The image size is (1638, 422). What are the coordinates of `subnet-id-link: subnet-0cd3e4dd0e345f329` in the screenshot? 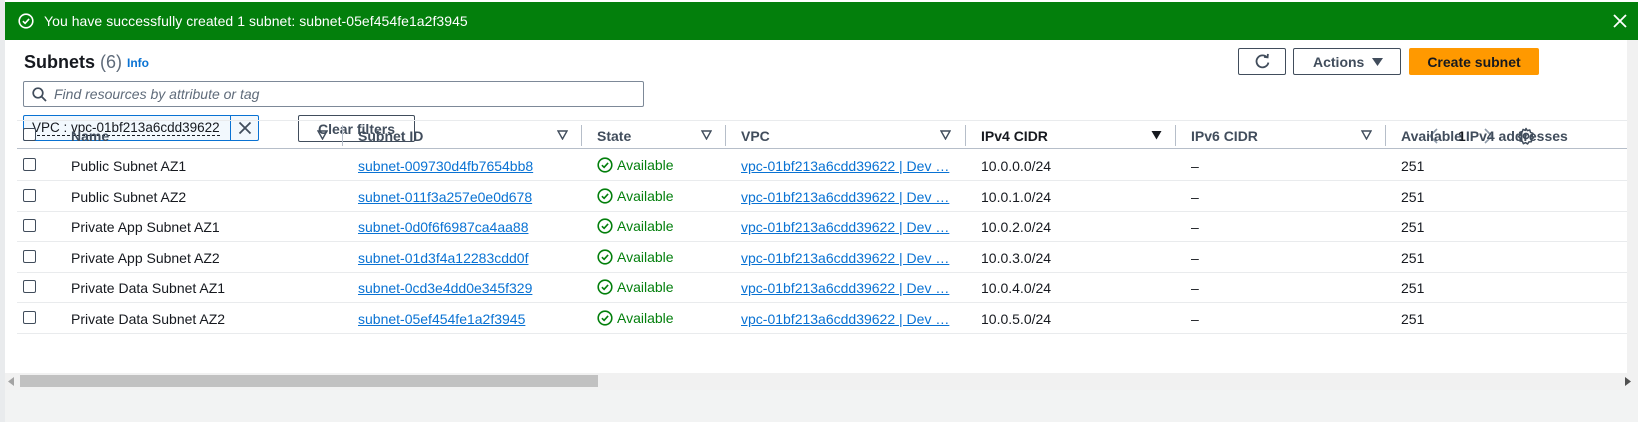 It's located at (445, 288).